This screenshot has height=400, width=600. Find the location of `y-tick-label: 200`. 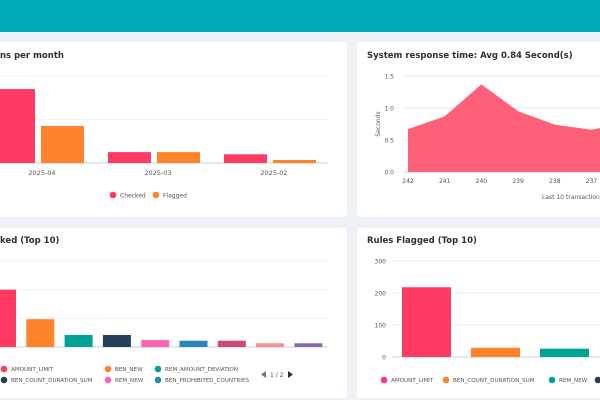

y-tick-label: 200 is located at coordinates (381, 294).